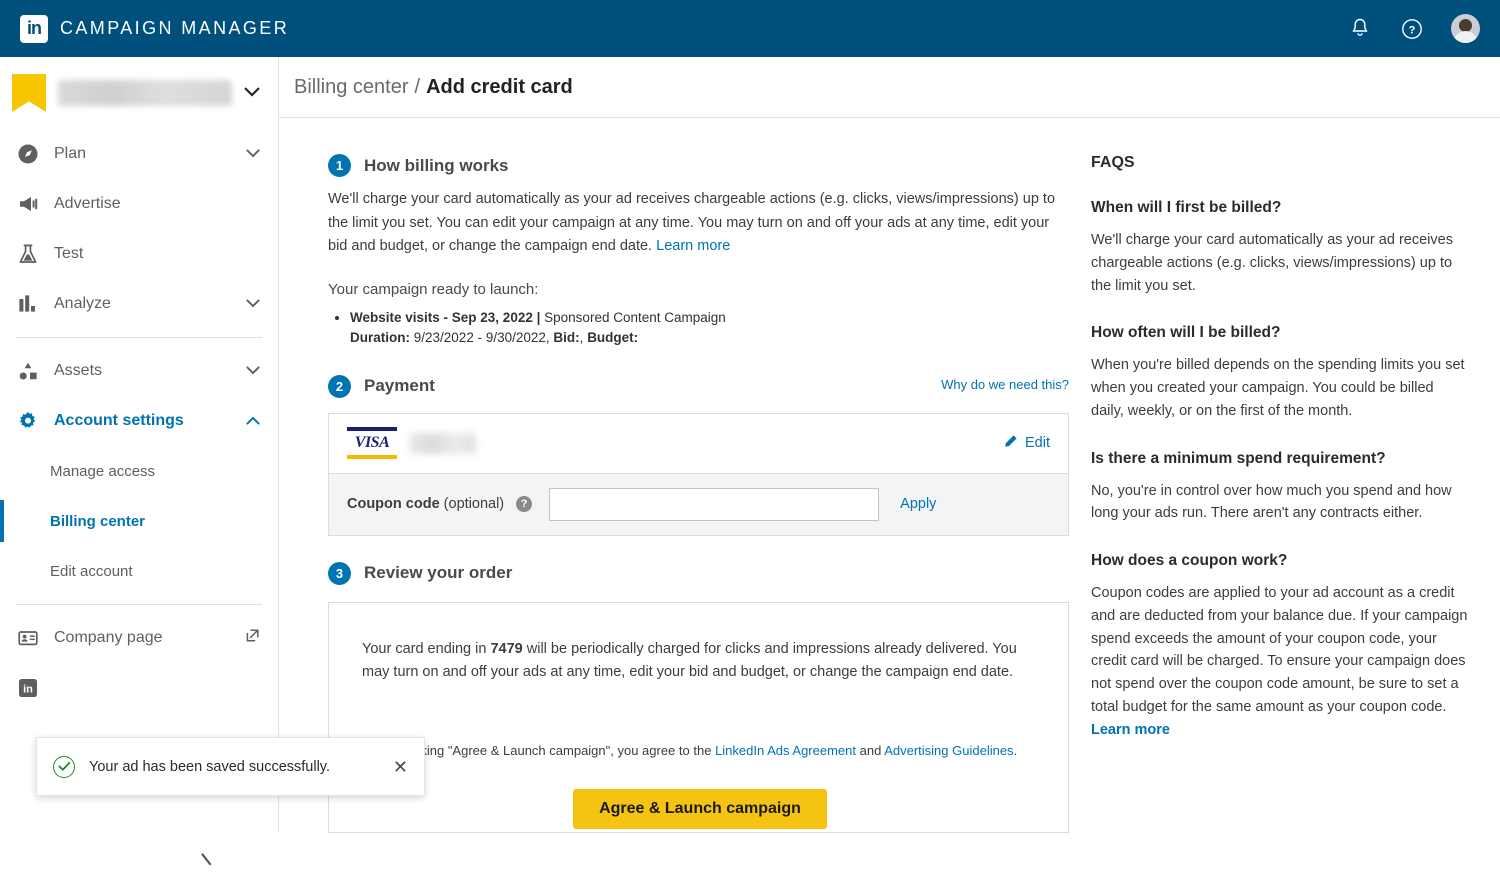 The height and width of the screenshot is (877, 1500). Describe the element at coordinates (1005, 384) in the screenshot. I see `why-do-we-need-this-link: Why do we need this?` at that location.